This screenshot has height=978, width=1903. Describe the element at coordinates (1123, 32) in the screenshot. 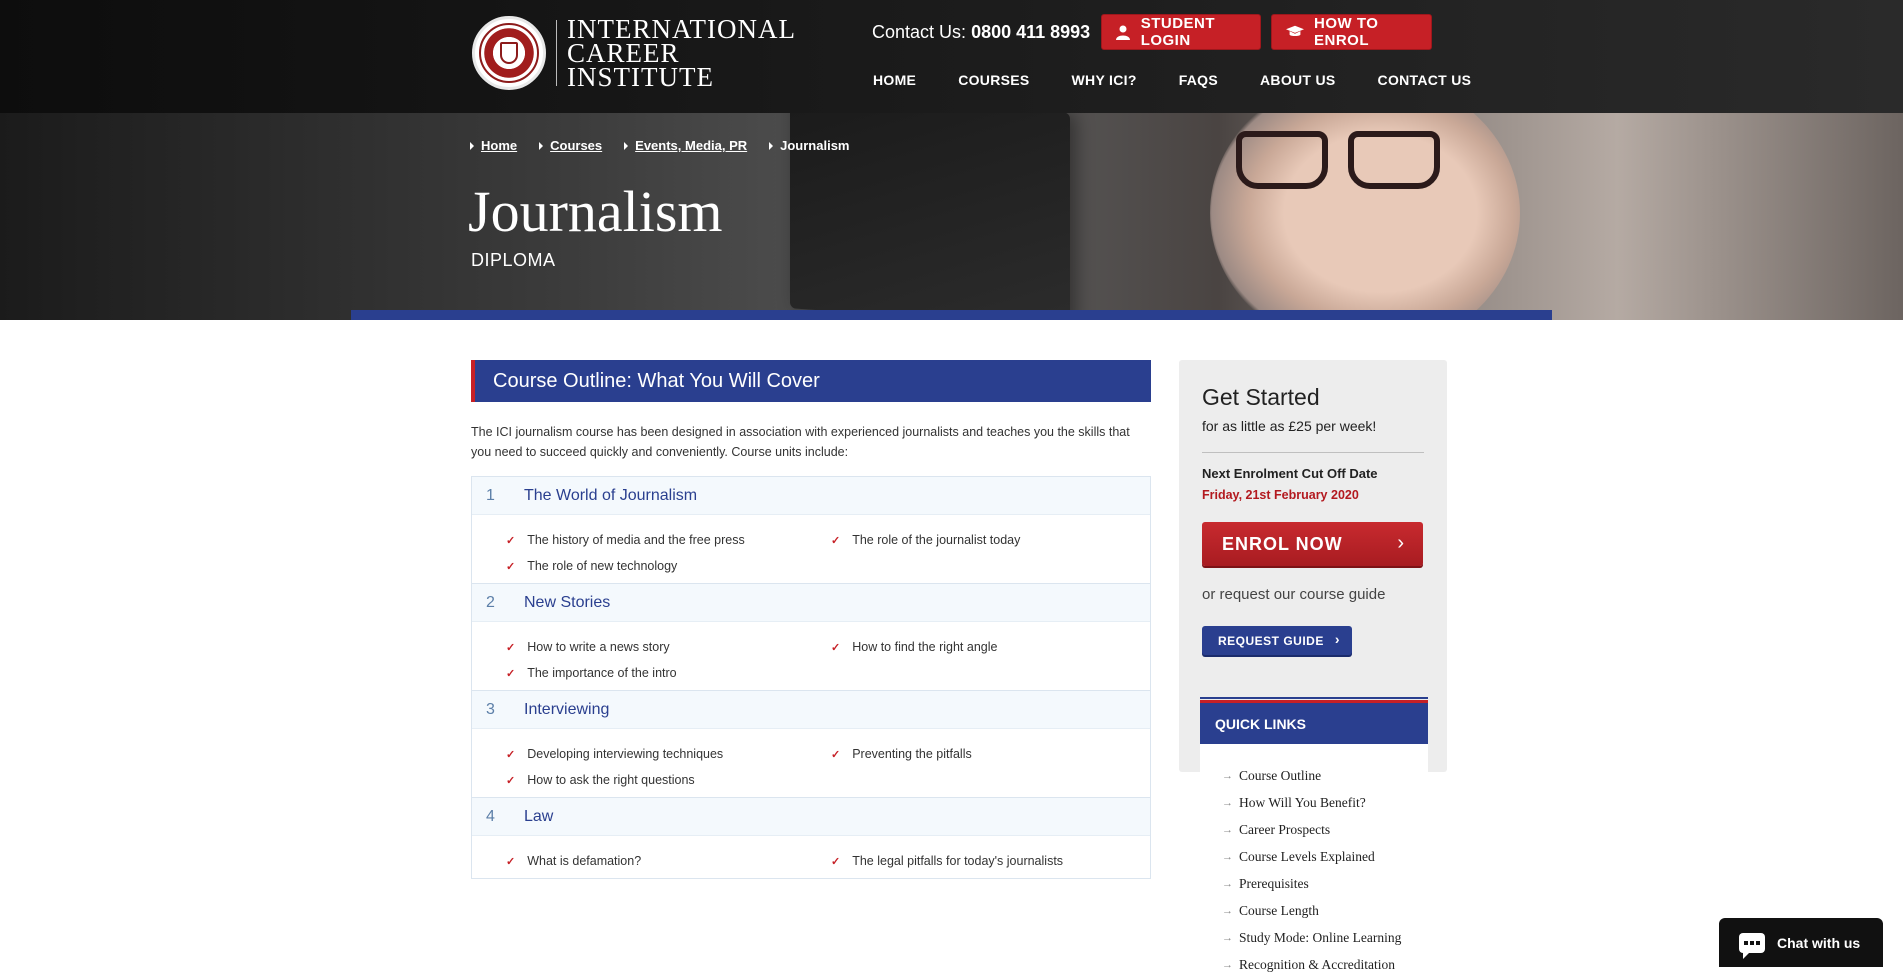

I see `user-icon` at that location.